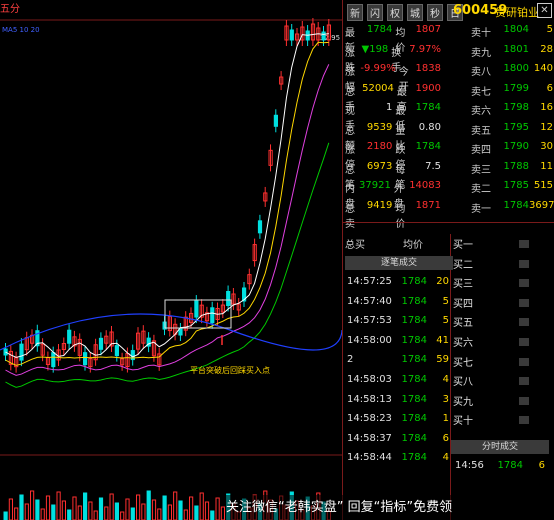 This screenshot has height=520, width=554. What do you see at coordinates (395, 12) in the screenshot?
I see `tab-rights: 权` at bounding box center [395, 12].